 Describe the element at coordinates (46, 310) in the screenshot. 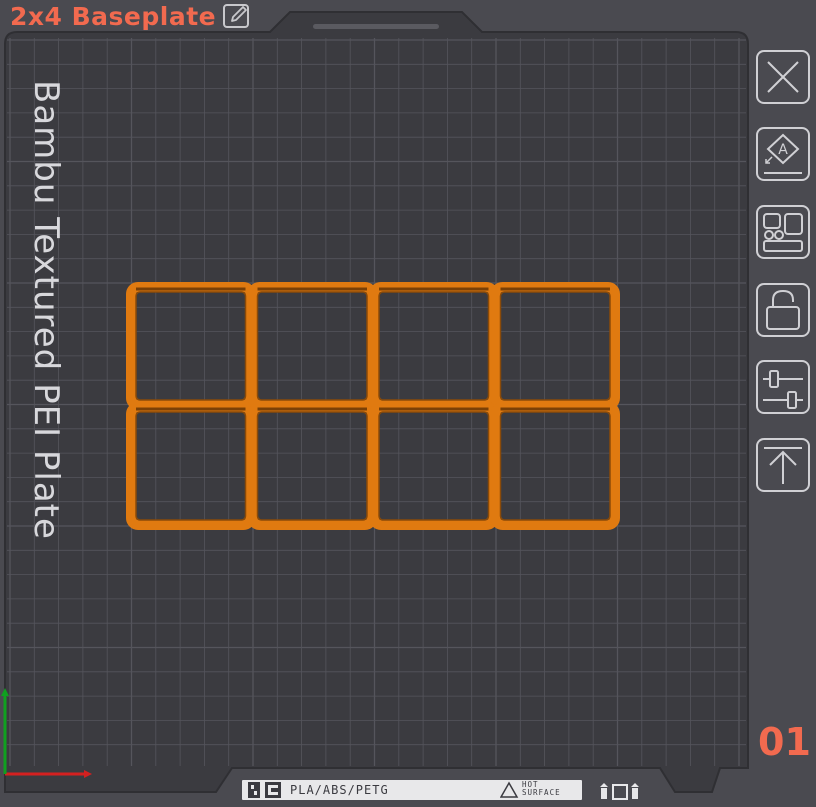

I see `plate-type-label: Bambu Textured PEI Plate` at that location.